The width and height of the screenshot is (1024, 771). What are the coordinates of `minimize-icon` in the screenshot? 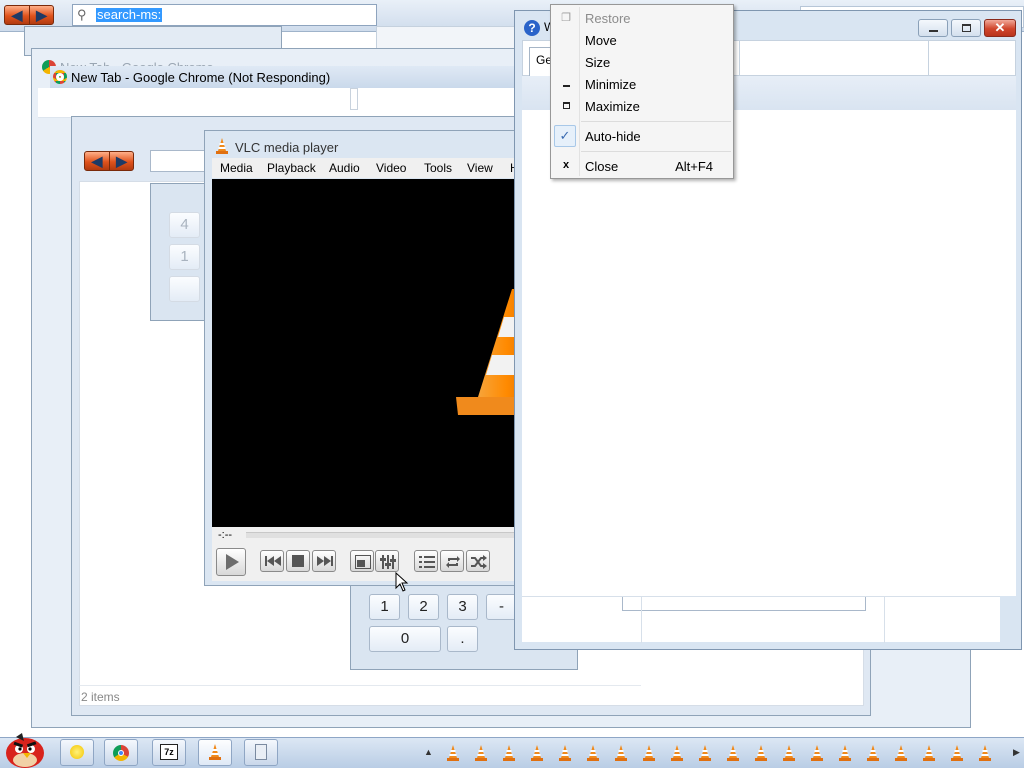 It's located at (566, 84).